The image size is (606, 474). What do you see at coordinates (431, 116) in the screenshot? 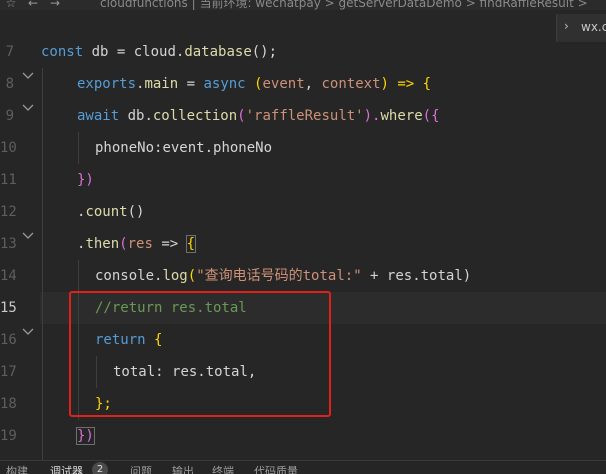
I see `token: ({` at bounding box center [431, 116].